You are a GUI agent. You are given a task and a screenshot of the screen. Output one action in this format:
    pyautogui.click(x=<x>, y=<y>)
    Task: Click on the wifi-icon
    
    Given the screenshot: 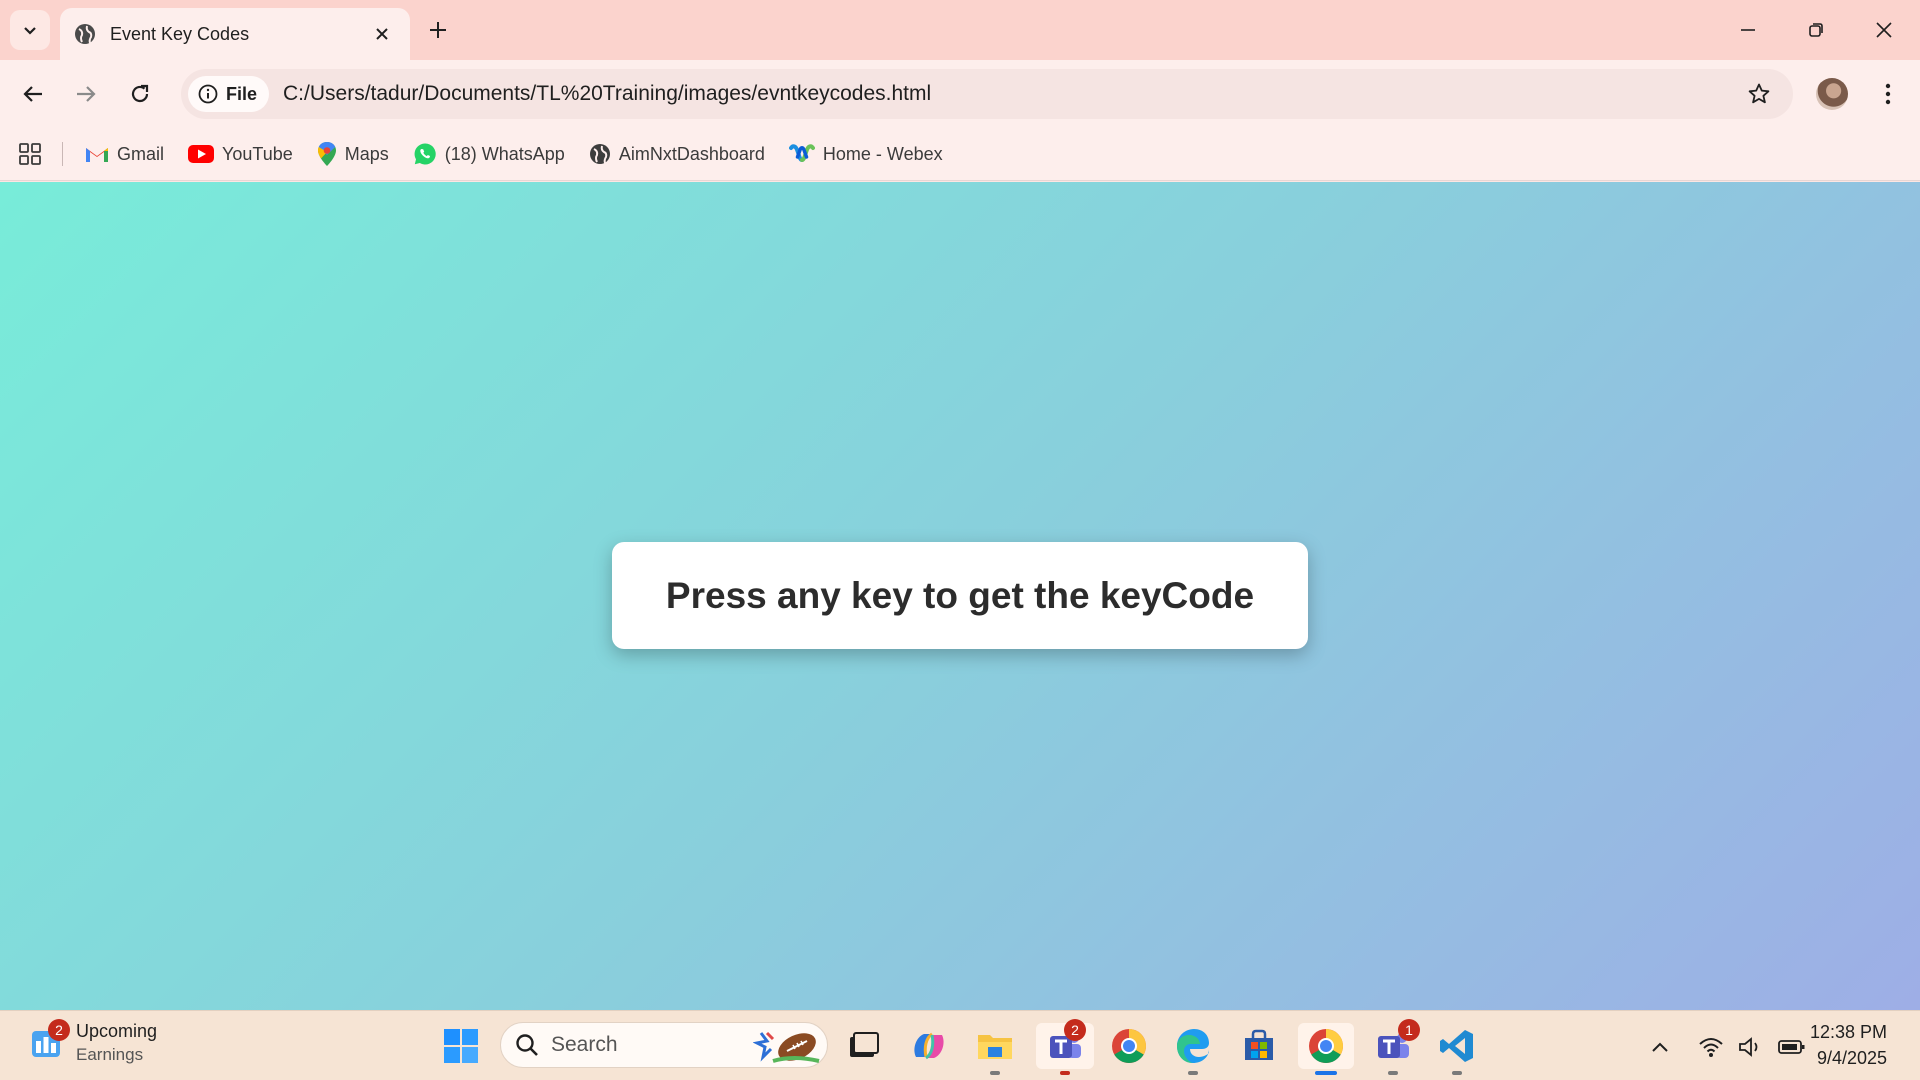 What is the action you would take?
    pyautogui.click(x=1711, y=1047)
    